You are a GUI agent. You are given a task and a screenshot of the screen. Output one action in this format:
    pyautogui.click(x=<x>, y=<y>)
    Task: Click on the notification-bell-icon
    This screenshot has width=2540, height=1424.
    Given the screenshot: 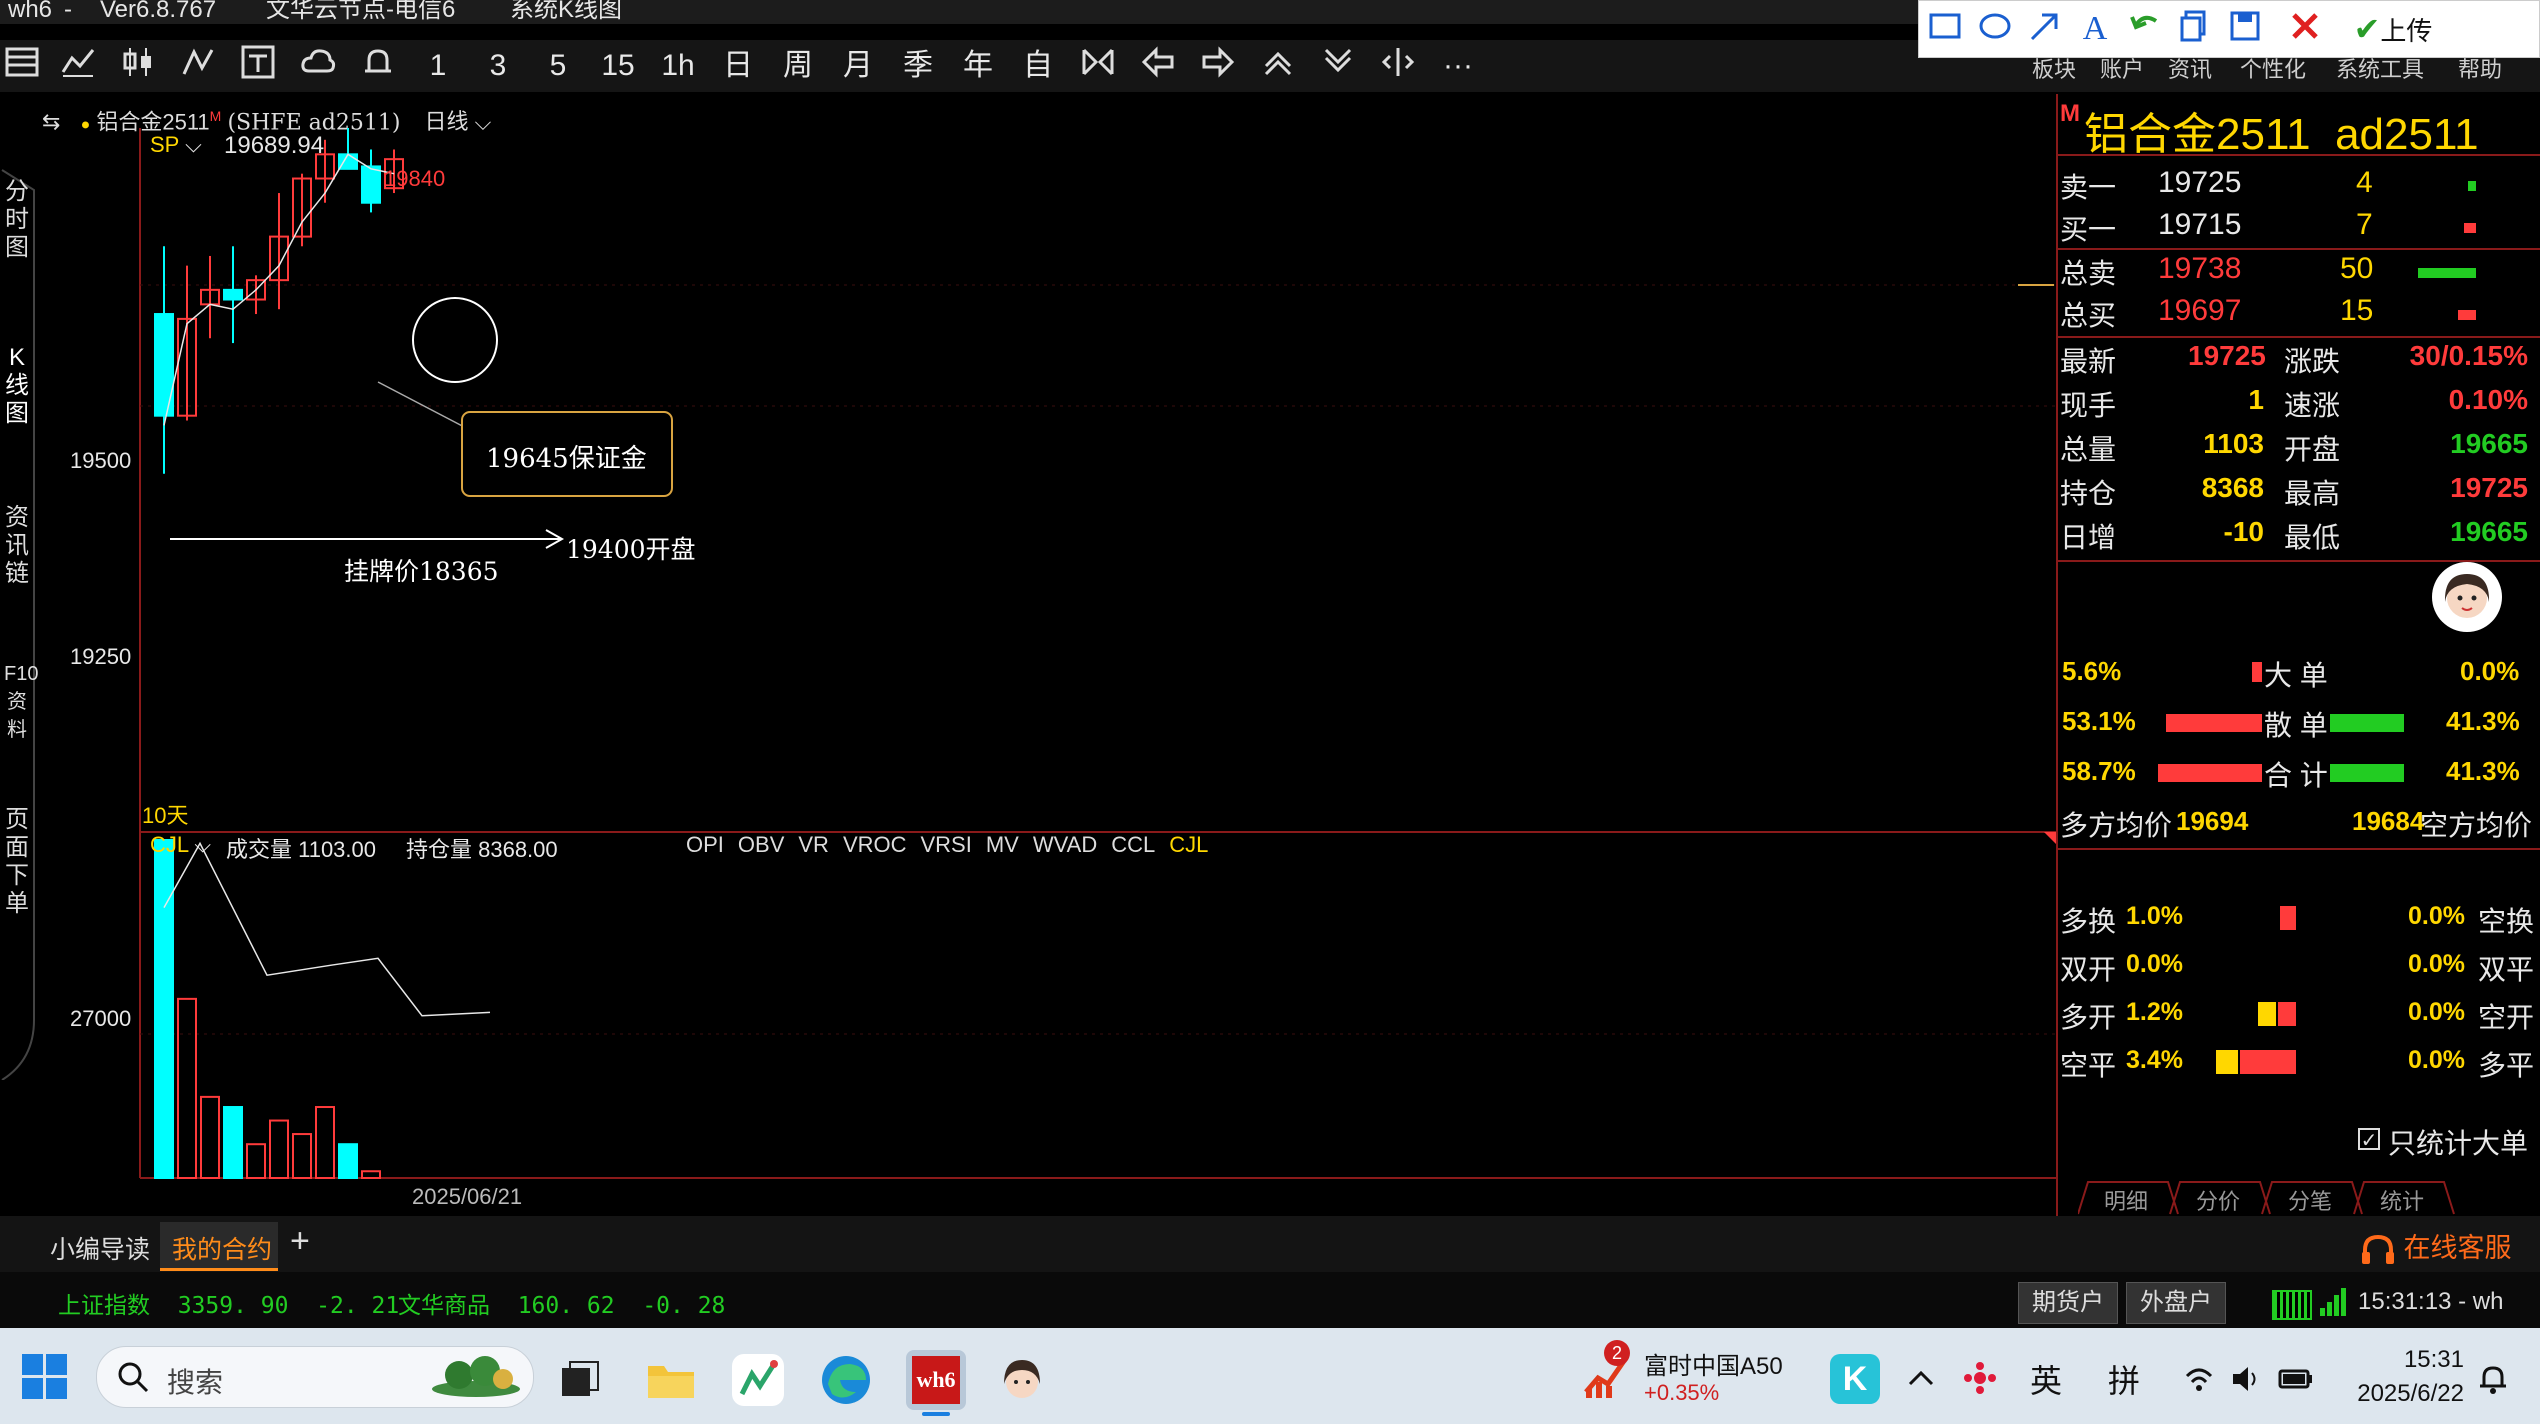 What is the action you would take?
    pyautogui.click(x=2493, y=1379)
    